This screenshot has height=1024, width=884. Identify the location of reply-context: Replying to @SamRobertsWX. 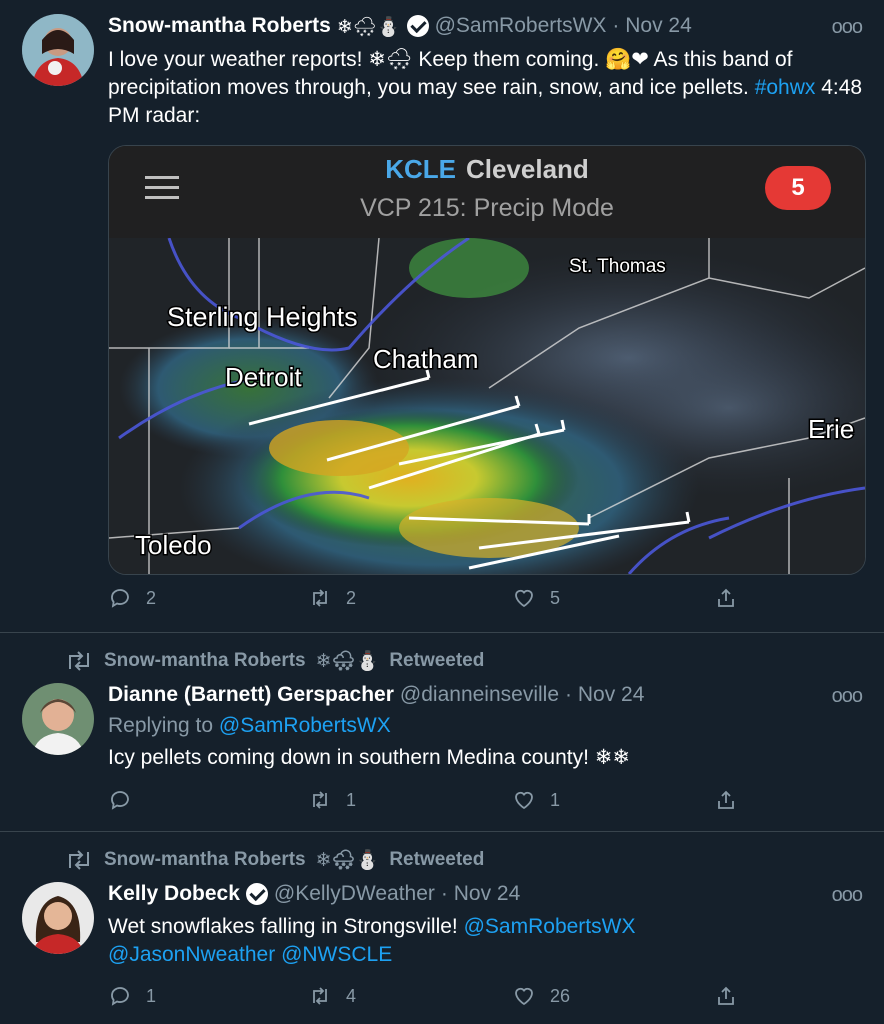
(488, 726).